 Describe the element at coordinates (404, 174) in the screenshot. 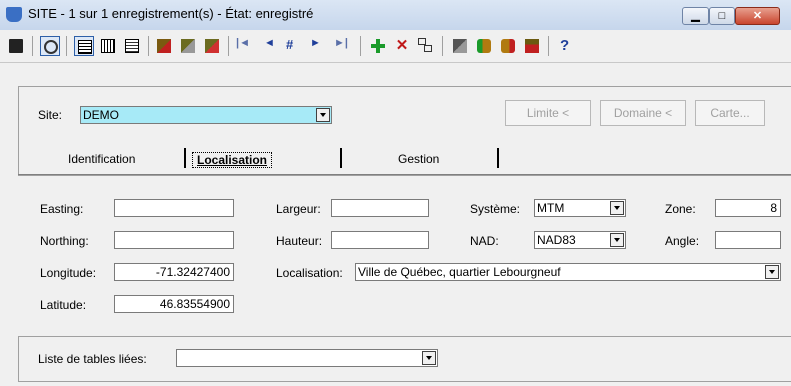

I see `tab-underline` at that location.